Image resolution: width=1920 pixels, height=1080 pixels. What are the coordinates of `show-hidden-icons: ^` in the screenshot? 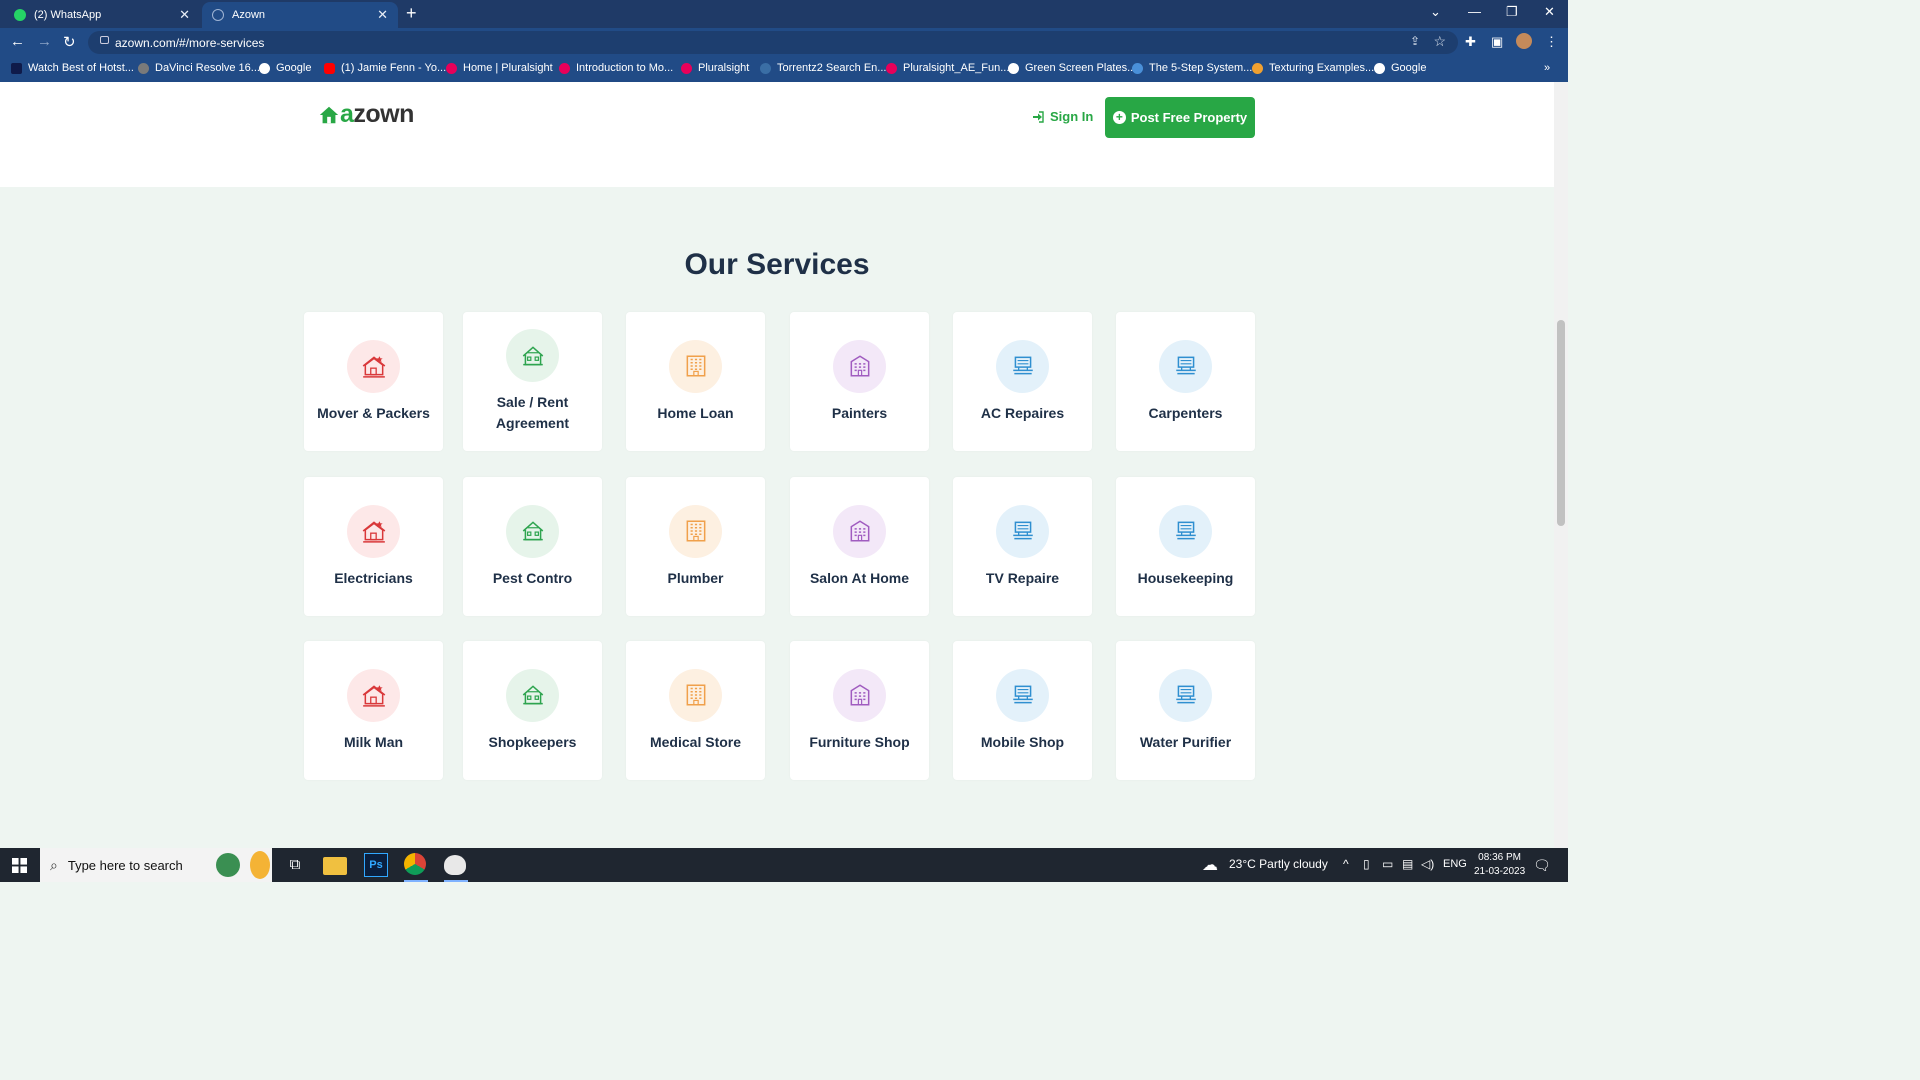 It's located at (1346, 864).